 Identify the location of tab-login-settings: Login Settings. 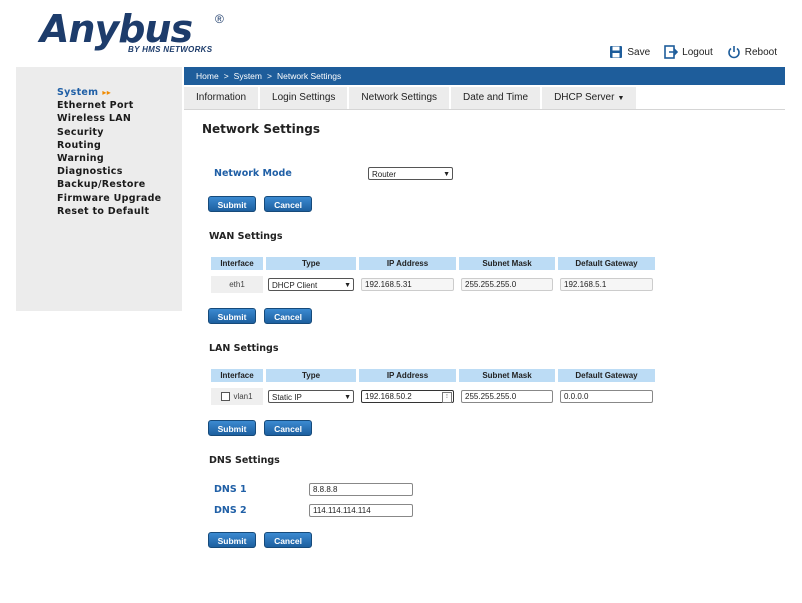
(304, 98).